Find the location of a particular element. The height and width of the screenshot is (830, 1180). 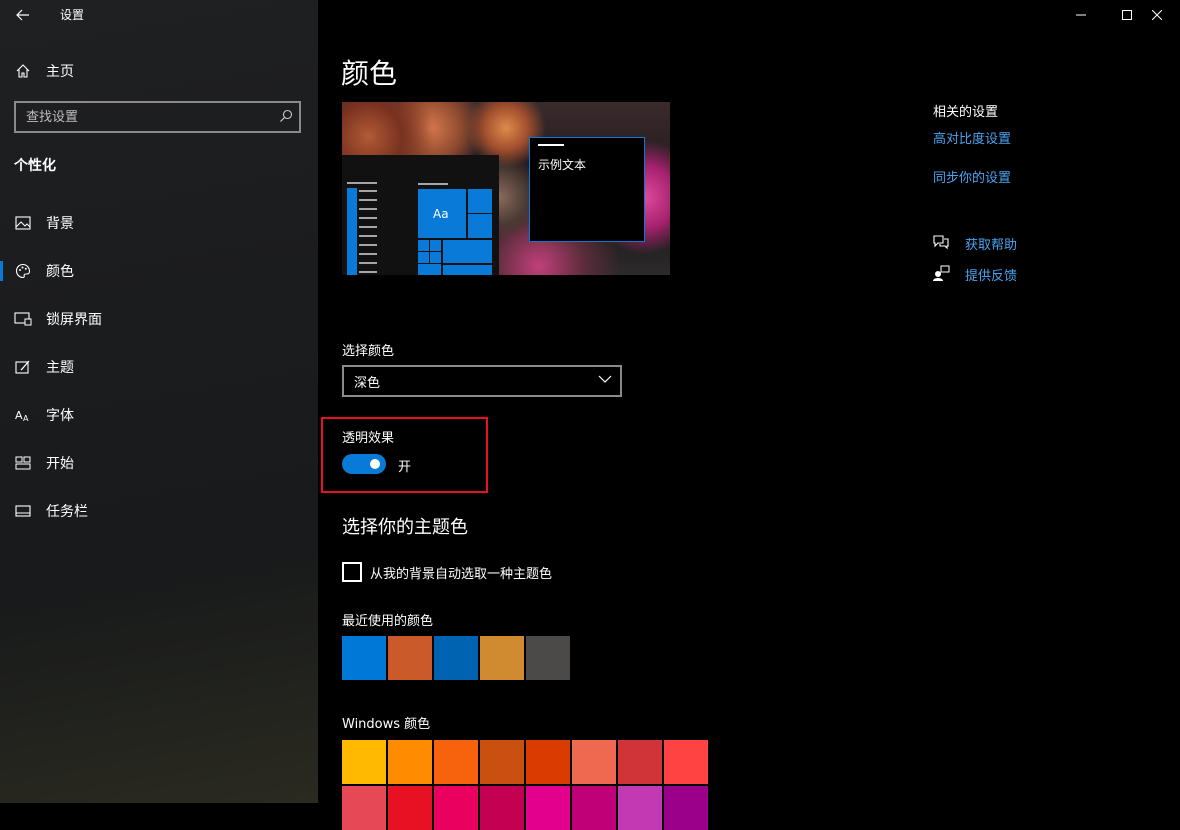

font-icon: AA is located at coordinates (23, 415).